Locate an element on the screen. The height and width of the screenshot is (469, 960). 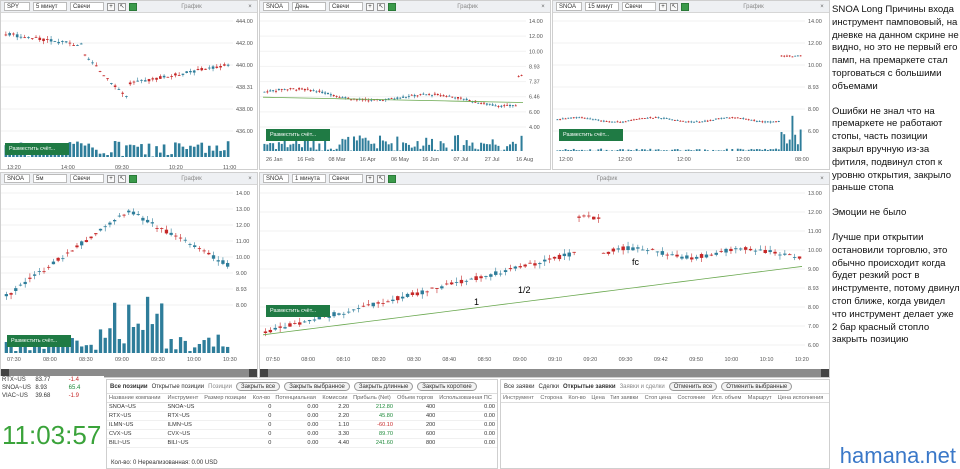
price-tick-label: 14.00 is located at coordinates (536, 22).